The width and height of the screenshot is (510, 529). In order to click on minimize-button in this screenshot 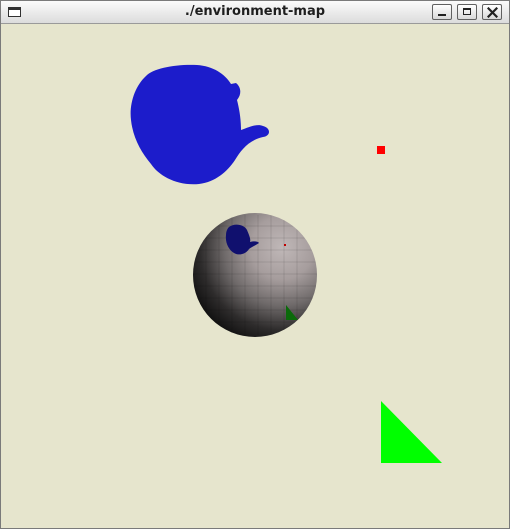, I will do `click(442, 12)`.